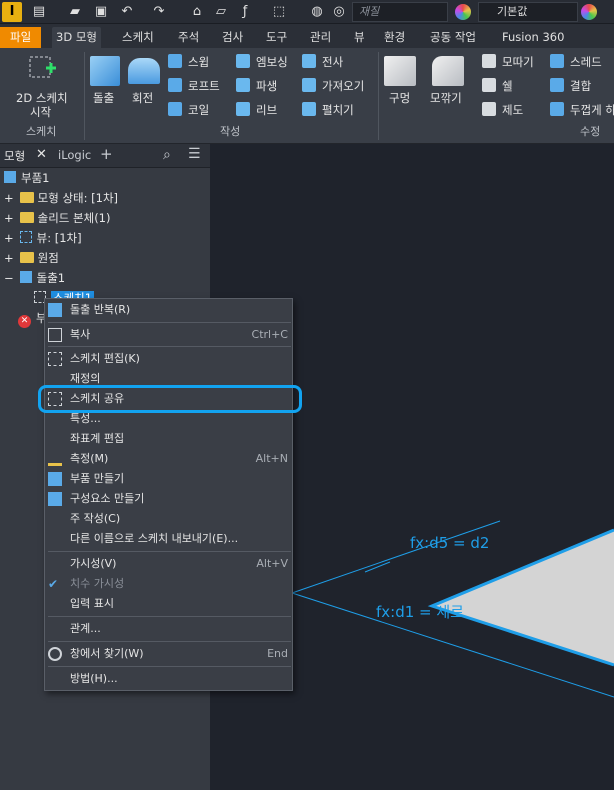 Image resolution: width=614 pixels, height=790 pixels. Describe the element at coordinates (320, 37) in the screenshot. I see `tab-manage: 관리` at that location.